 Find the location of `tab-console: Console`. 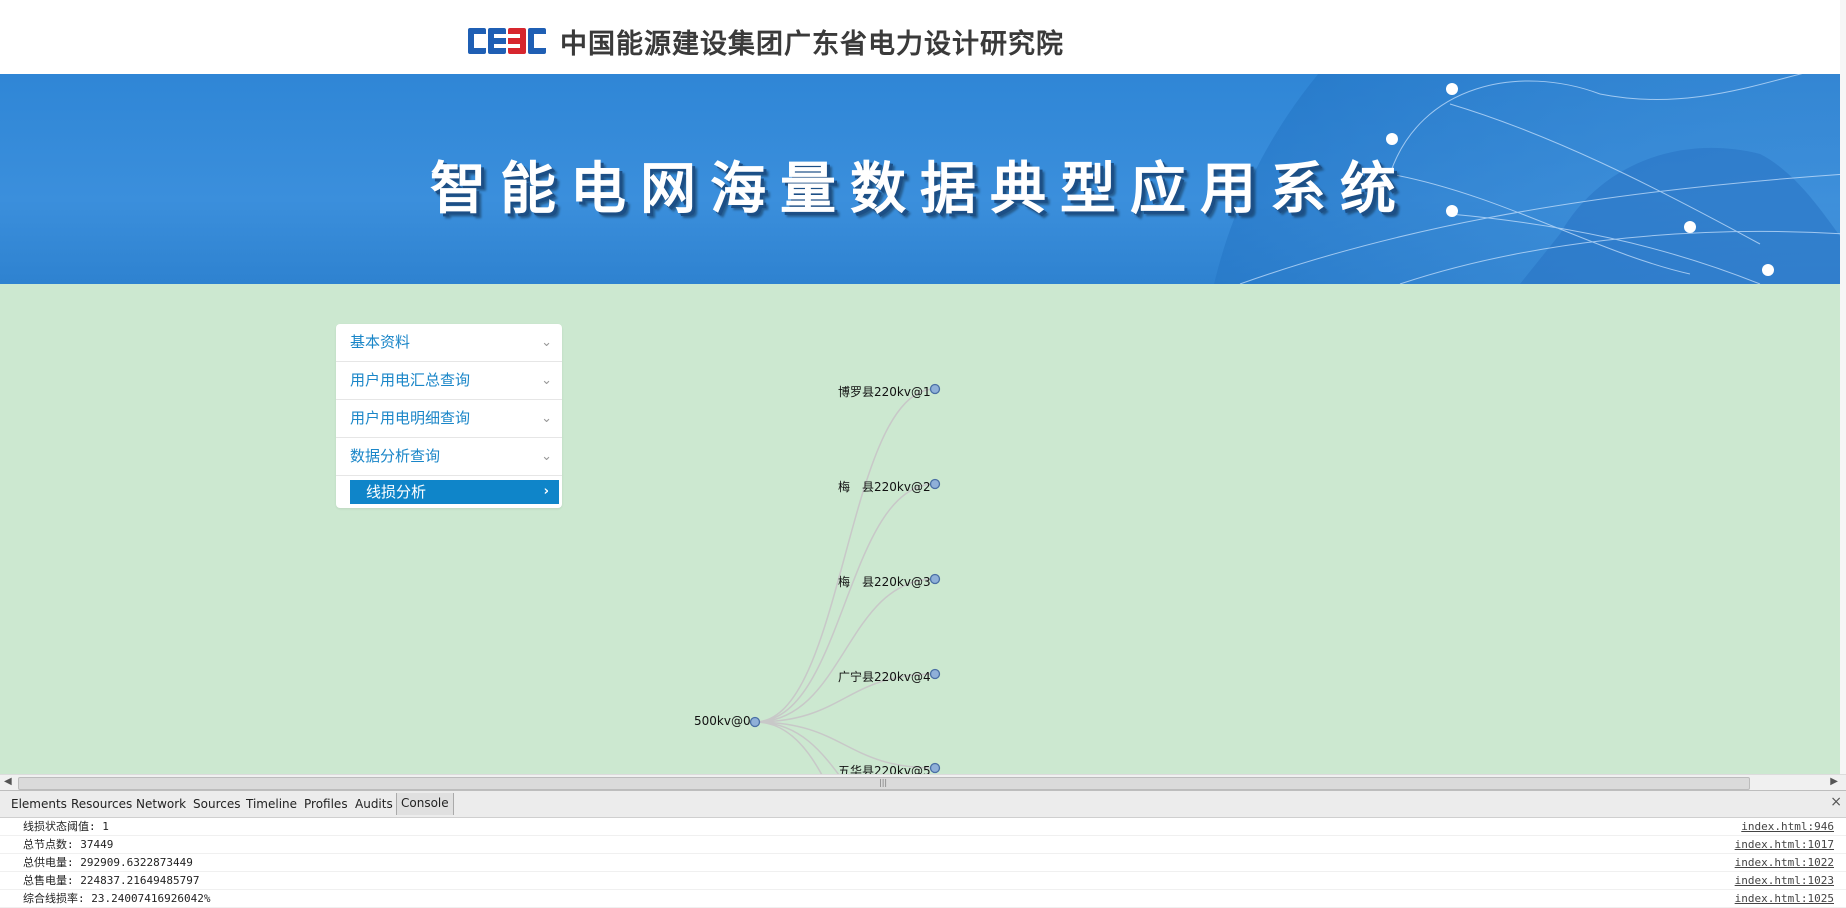

tab-console: Console is located at coordinates (425, 804).